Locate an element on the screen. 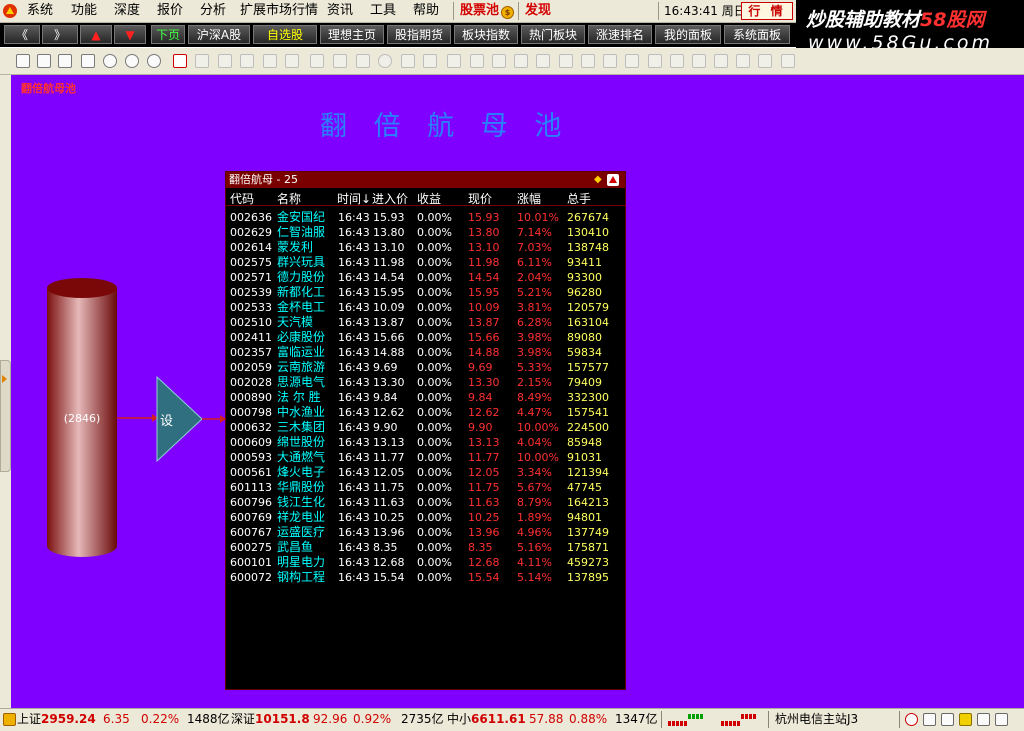 The height and width of the screenshot is (731, 1024). tab-my-panel: 我的面板 is located at coordinates (688, 34).